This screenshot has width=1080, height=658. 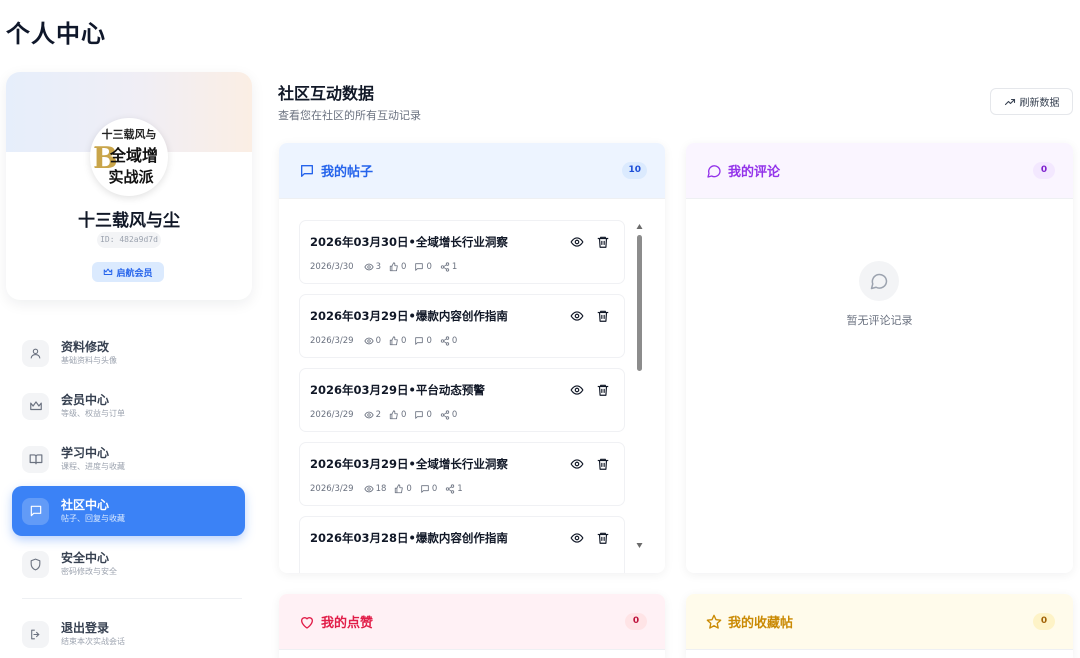 What do you see at coordinates (35, 353) in the screenshot?
I see `user-icon` at bounding box center [35, 353].